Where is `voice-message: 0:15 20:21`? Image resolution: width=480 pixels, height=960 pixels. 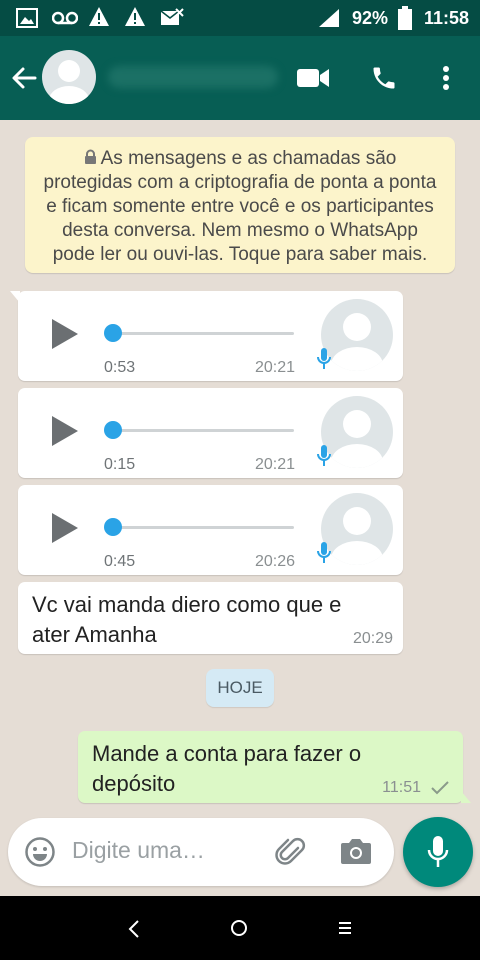
voice-message: 0:15 20:21 is located at coordinates (210, 433).